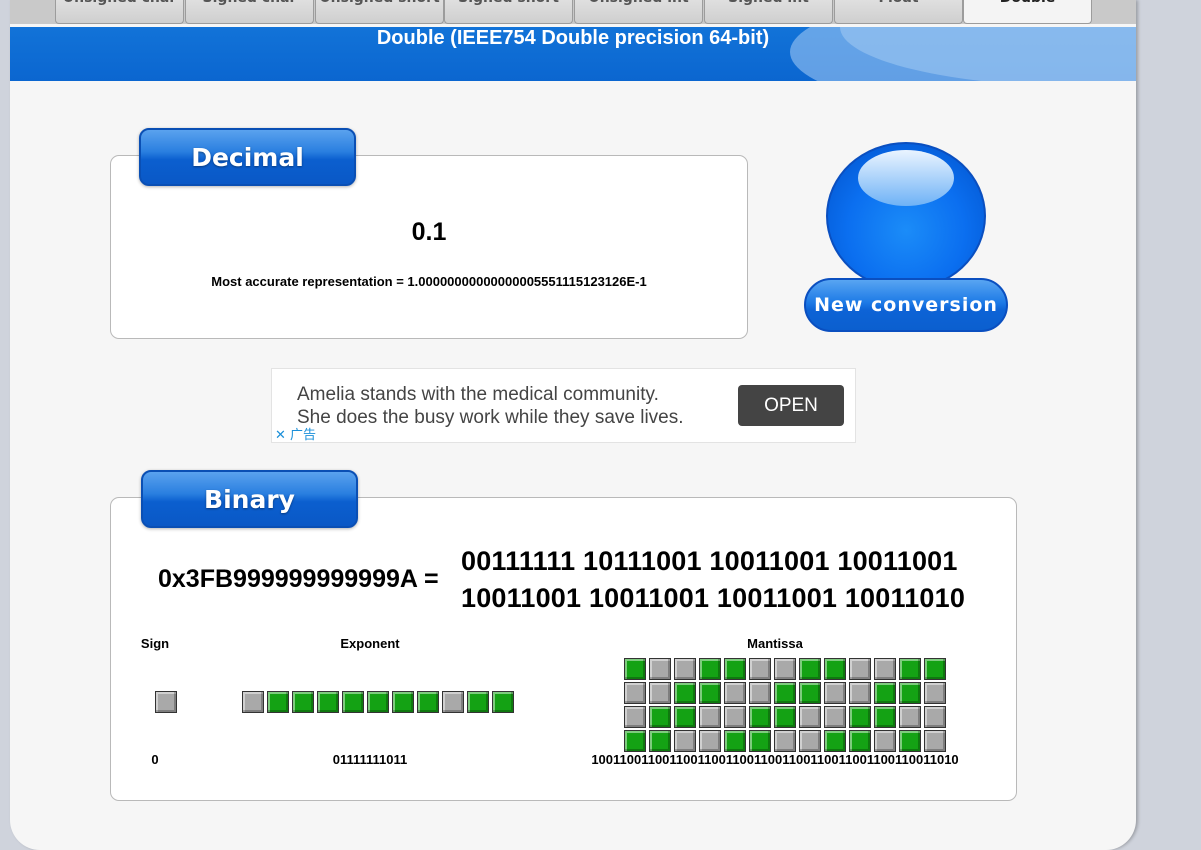 The image size is (1201, 850). What do you see at coordinates (155, 759) in the screenshot?
I see `sign-value: 0` at bounding box center [155, 759].